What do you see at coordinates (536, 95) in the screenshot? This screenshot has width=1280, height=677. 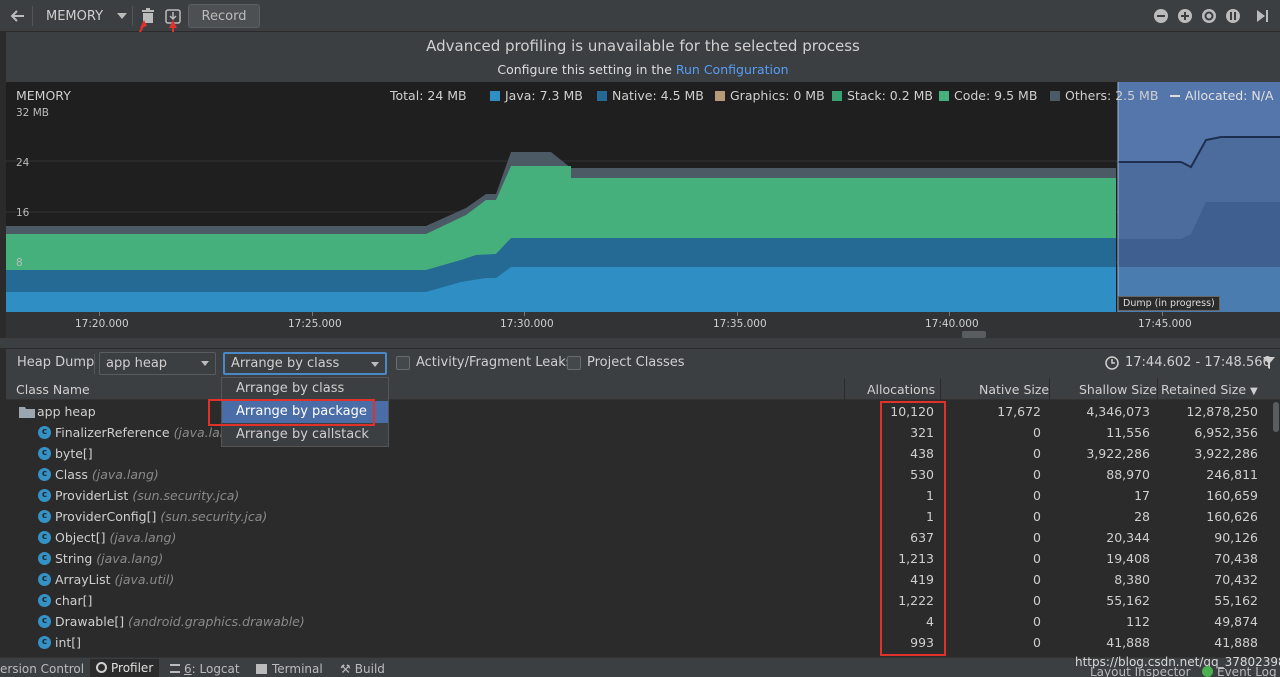 I see `legend-java: Java: 7.3 MB` at bounding box center [536, 95].